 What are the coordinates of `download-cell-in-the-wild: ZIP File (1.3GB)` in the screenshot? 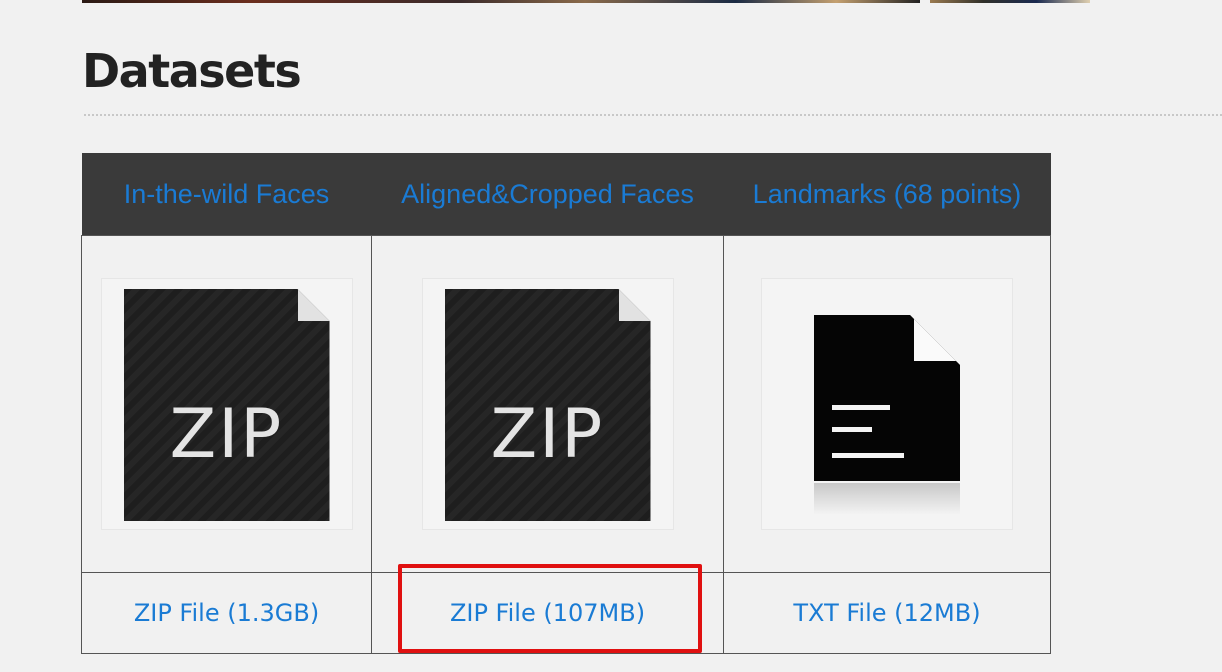 It's located at (226, 613).